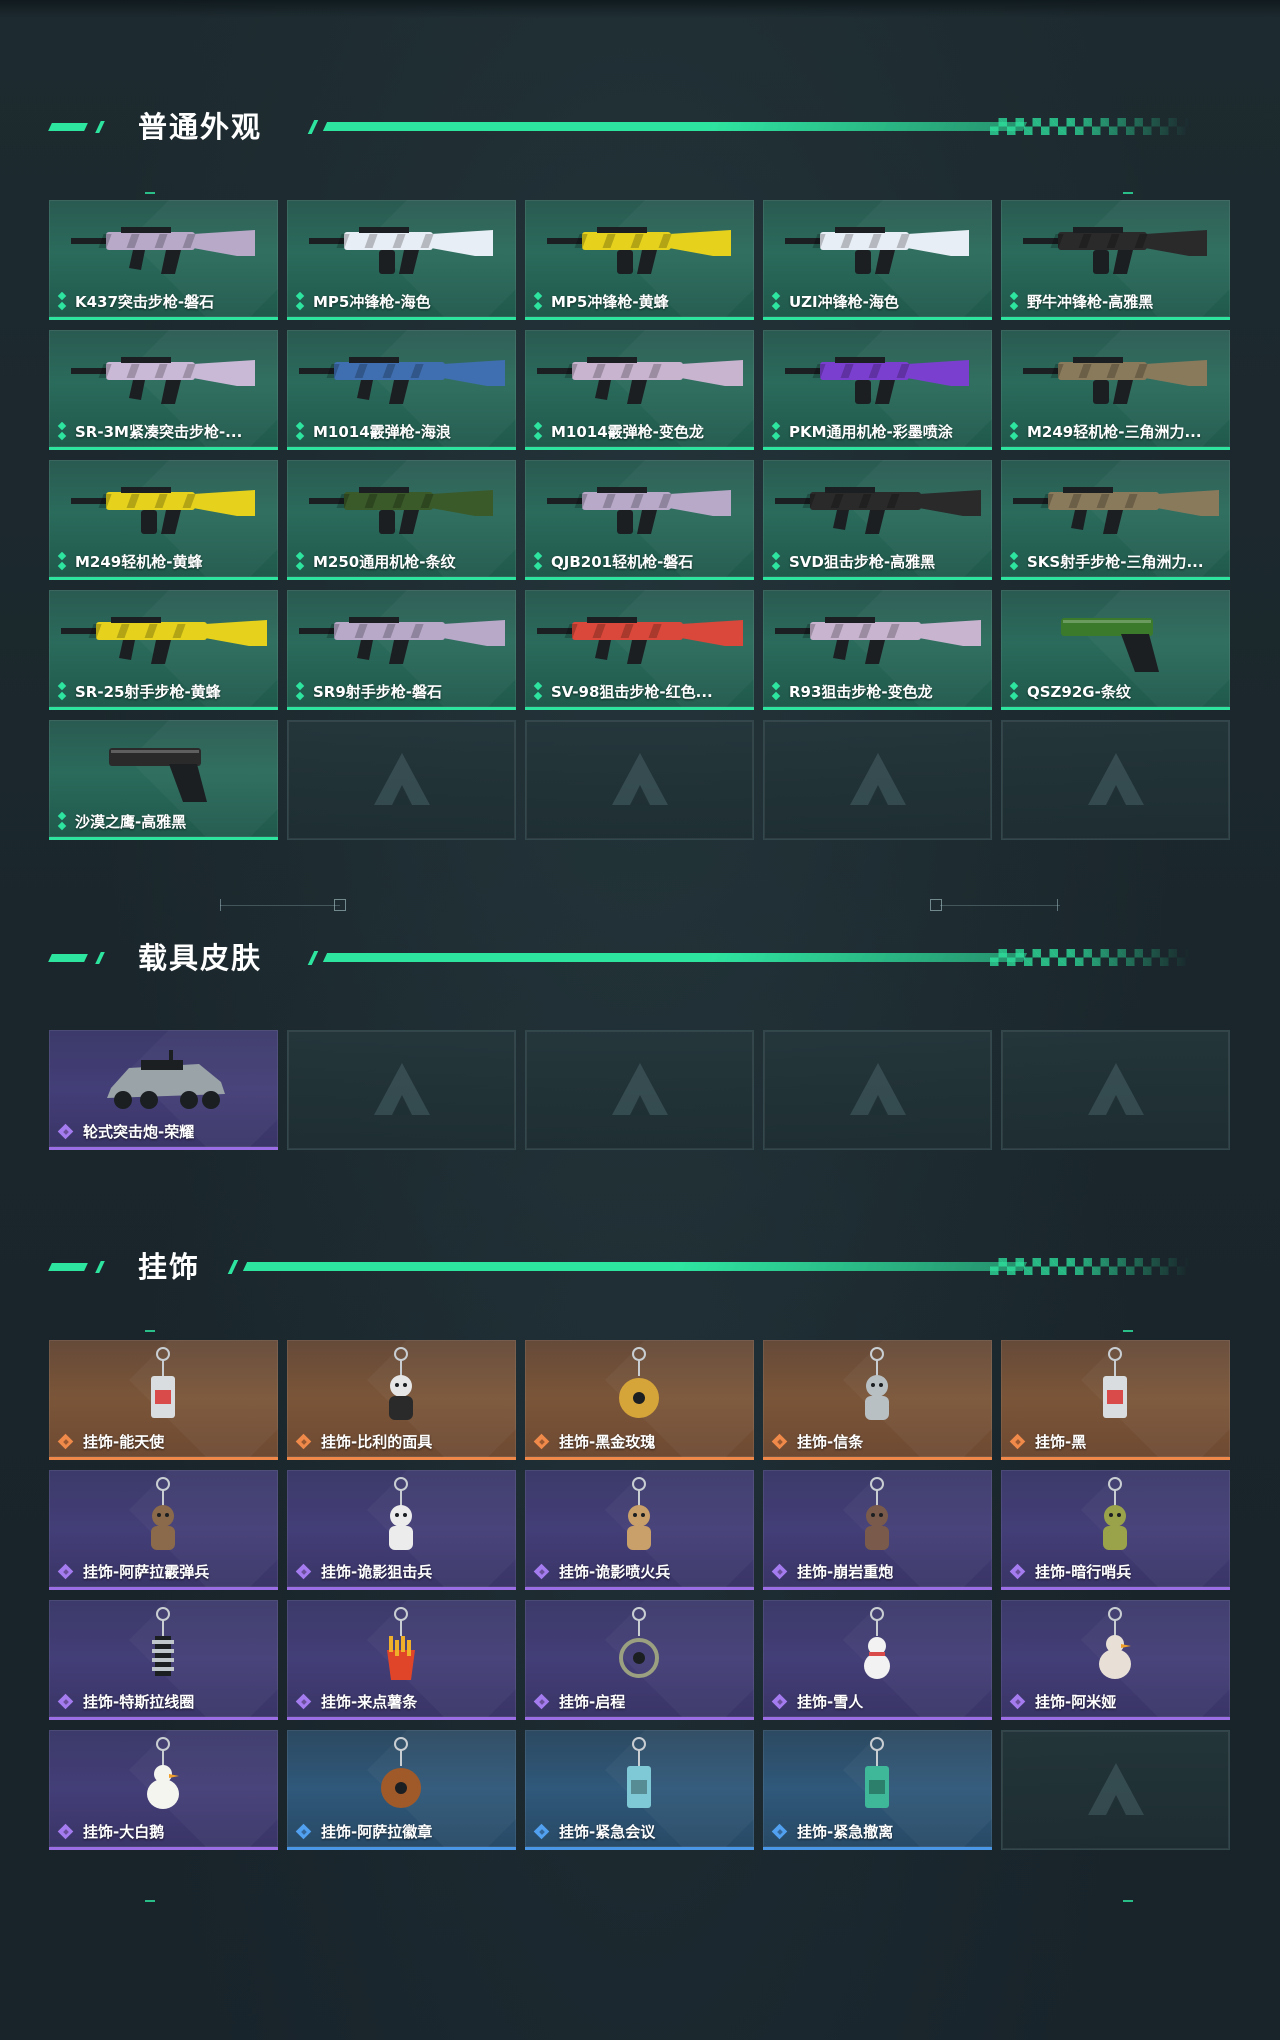 This screenshot has height=2040, width=1280. Describe the element at coordinates (639, 260) in the screenshot. I see `weapon-skin-card: MP5冲锋枪-黄蜂` at that location.